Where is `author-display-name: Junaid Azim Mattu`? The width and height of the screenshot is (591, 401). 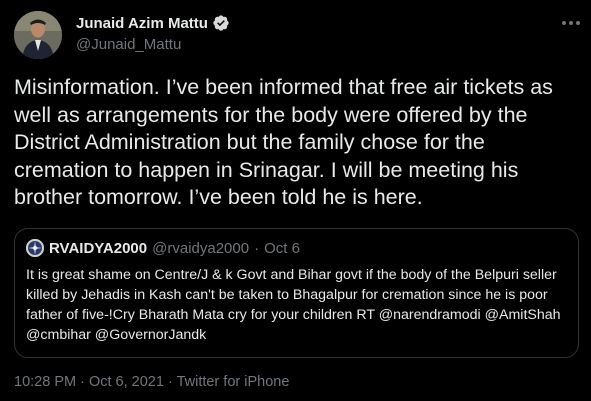 author-display-name: Junaid Azim Mattu is located at coordinates (142, 23).